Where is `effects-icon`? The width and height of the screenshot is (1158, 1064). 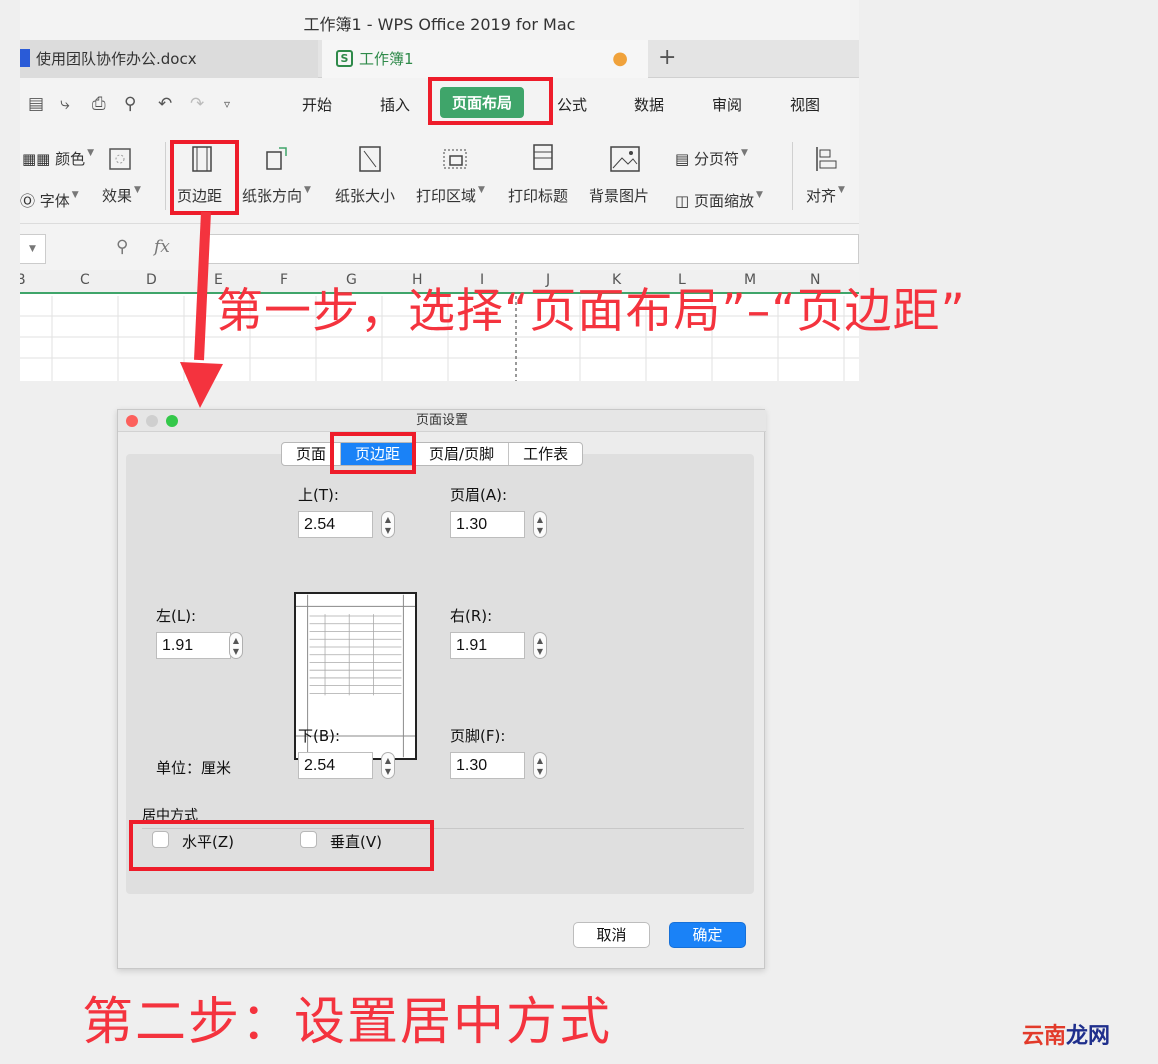
effects-icon is located at coordinates (120, 159).